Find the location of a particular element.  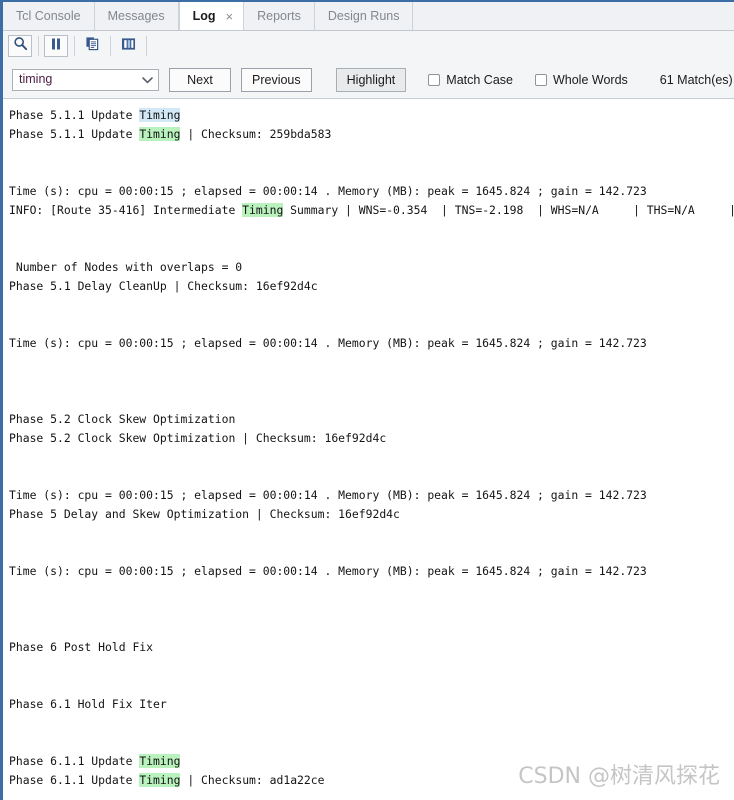

whole-words-checkbox-box is located at coordinates (540, 79).